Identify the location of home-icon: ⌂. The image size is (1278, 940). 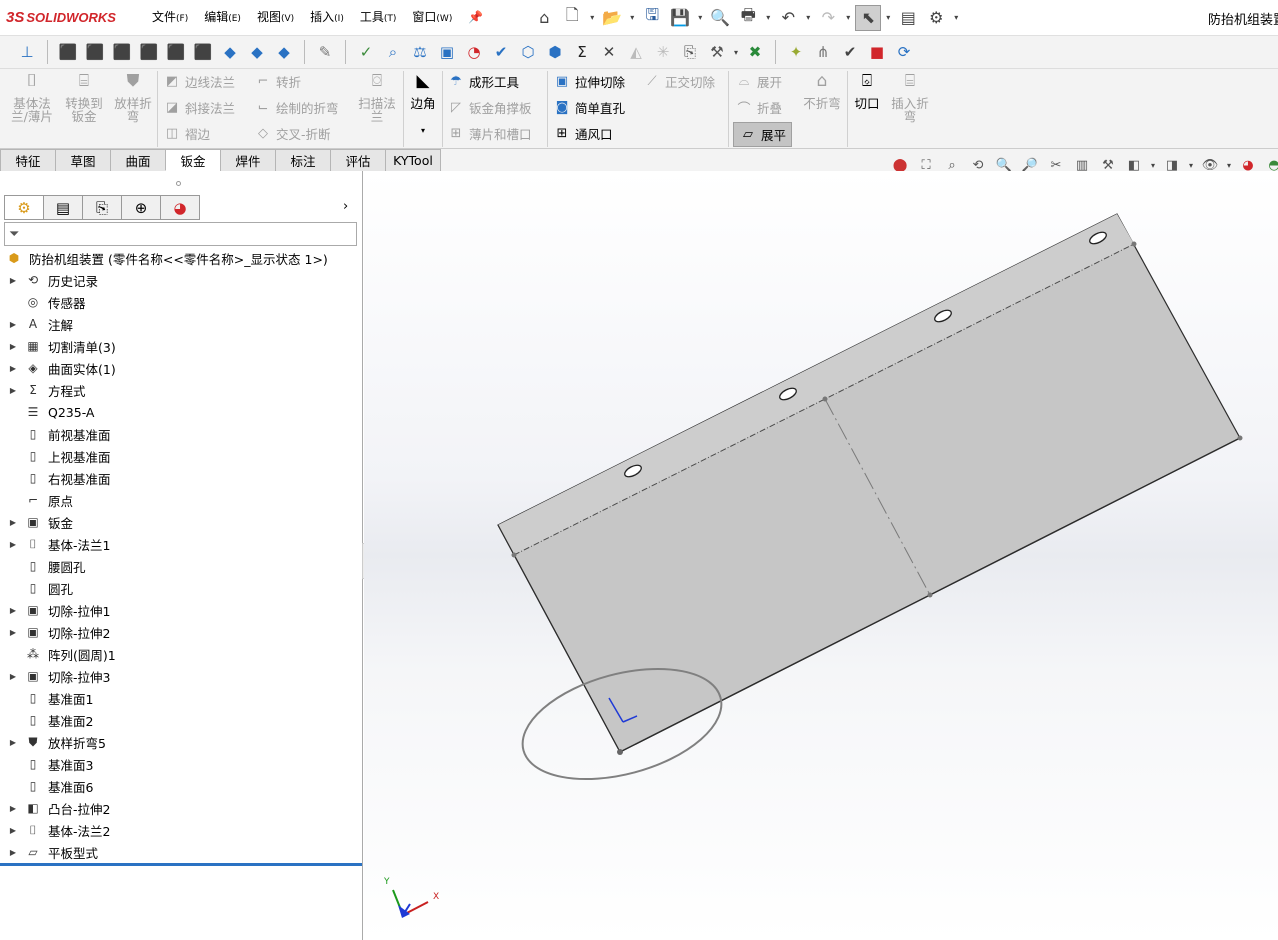
(544, 18).